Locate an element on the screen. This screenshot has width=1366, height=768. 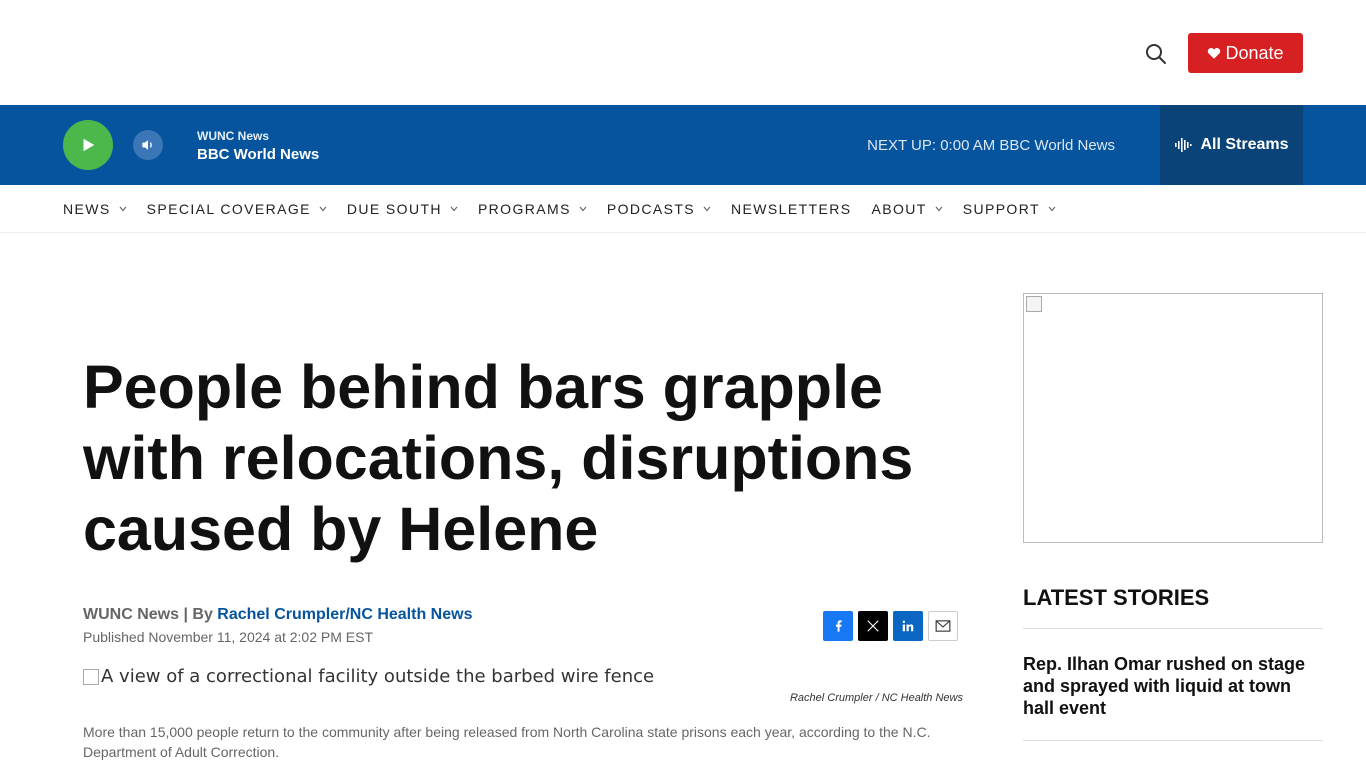
nav-item-due-south: DUE SOUTH is located at coordinates (402, 209).